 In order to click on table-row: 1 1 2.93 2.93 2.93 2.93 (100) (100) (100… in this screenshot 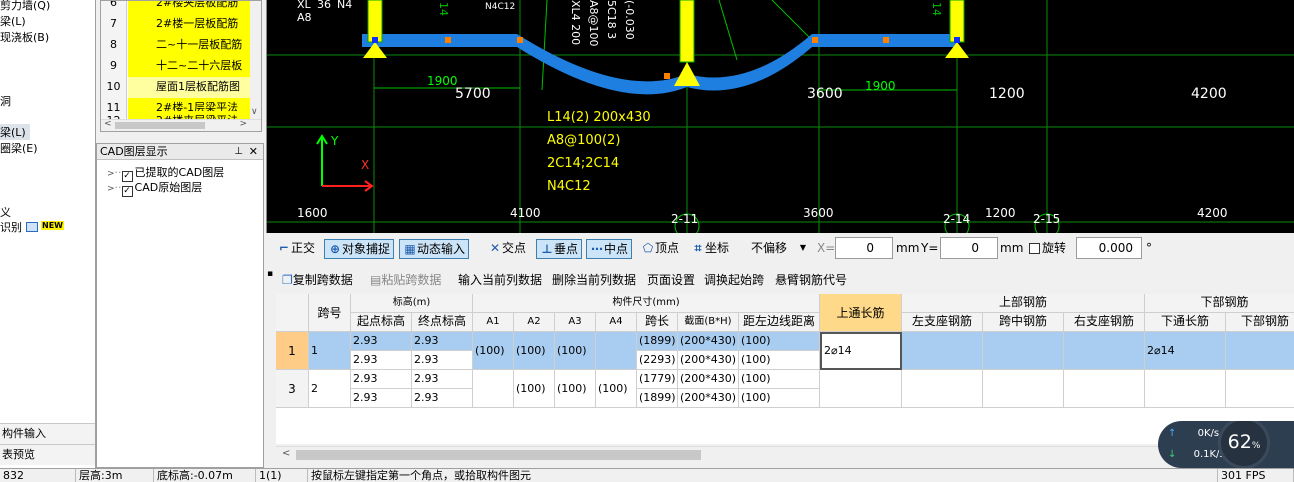, I will do `click(785, 351)`.